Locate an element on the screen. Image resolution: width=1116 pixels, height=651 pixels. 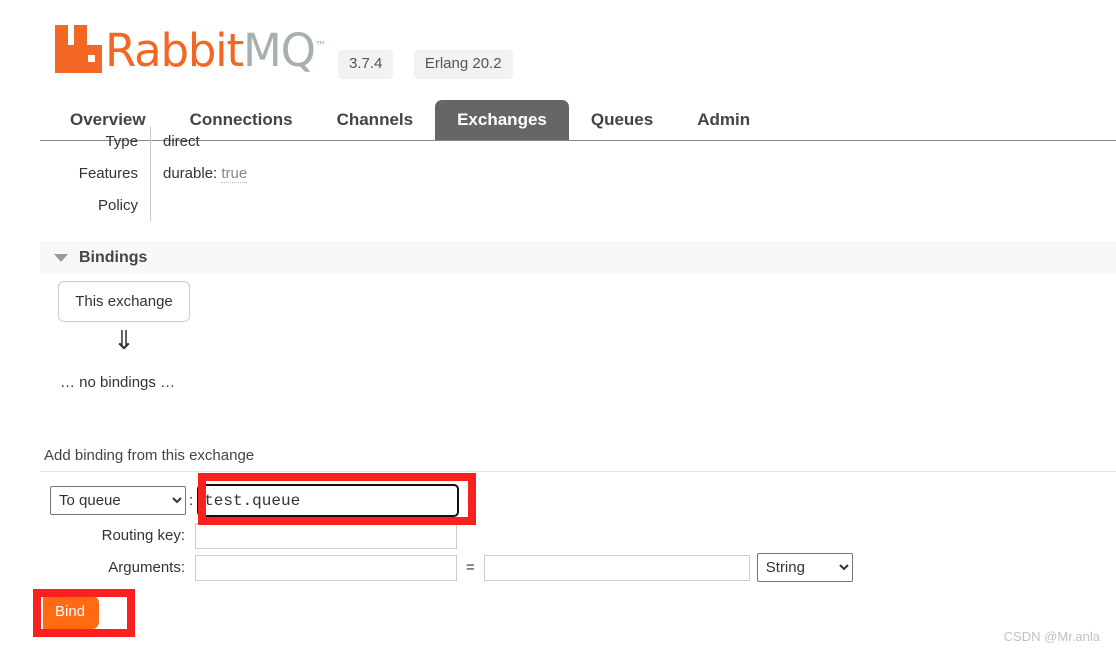
logo-wordmark: RabbitMQ™ is located at coordinates (216, 48).